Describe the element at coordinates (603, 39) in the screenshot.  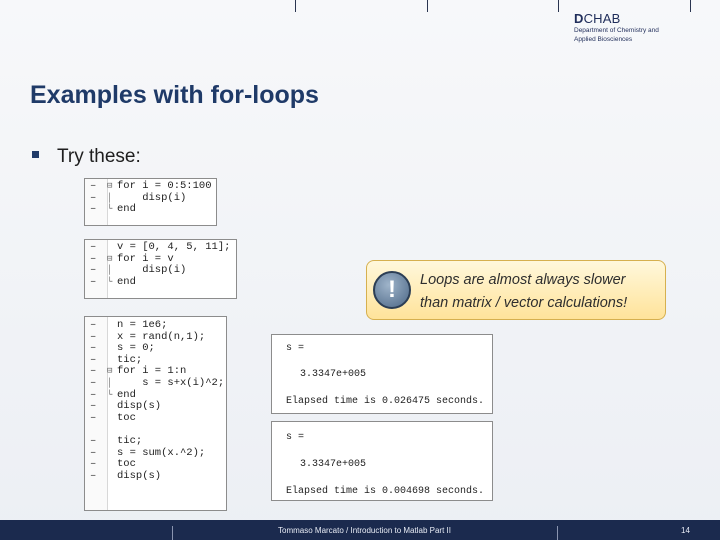
I see `logo-line2: Applied Biosciences` at that location.